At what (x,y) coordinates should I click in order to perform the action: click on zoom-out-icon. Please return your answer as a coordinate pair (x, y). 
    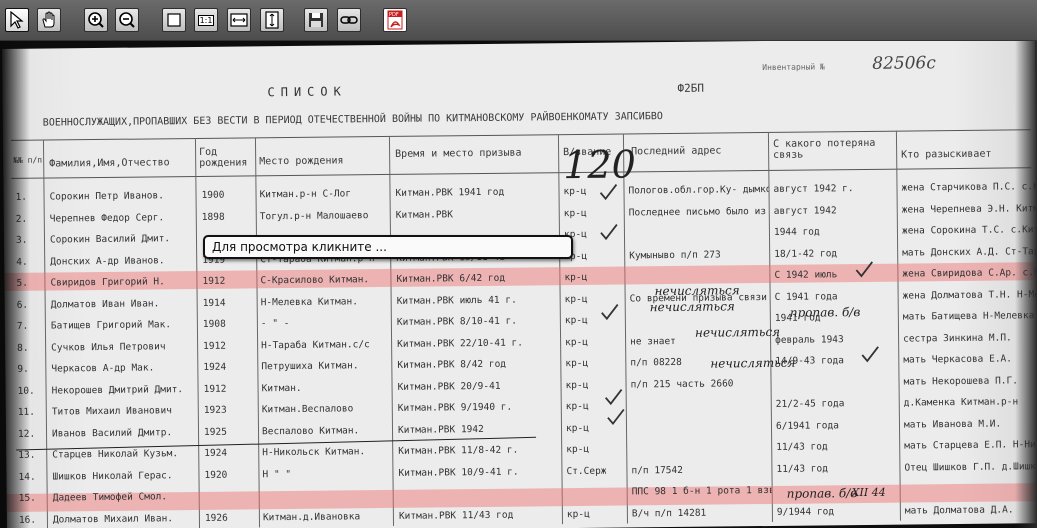
    Looking at the image, I should click on (127, 20).